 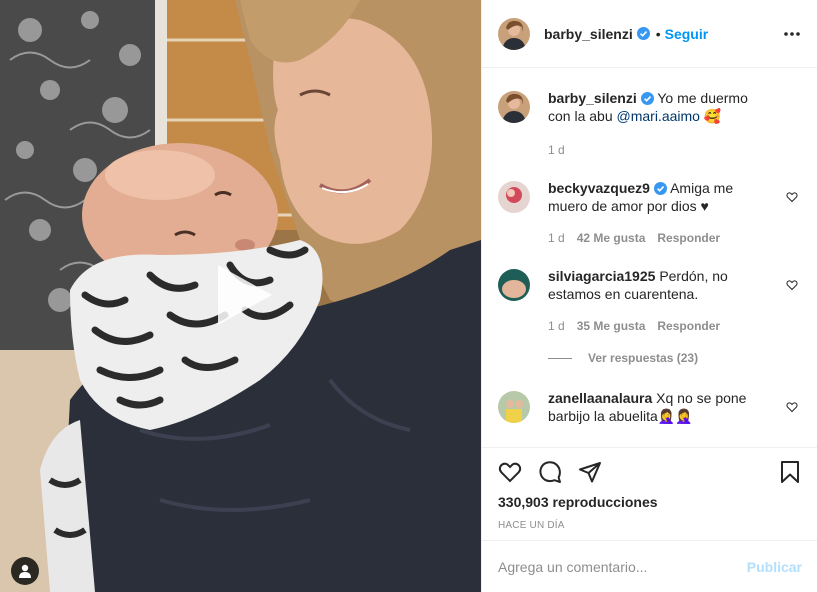 I want to click on caption-meta: 1 d, so click(x=556, y=150).